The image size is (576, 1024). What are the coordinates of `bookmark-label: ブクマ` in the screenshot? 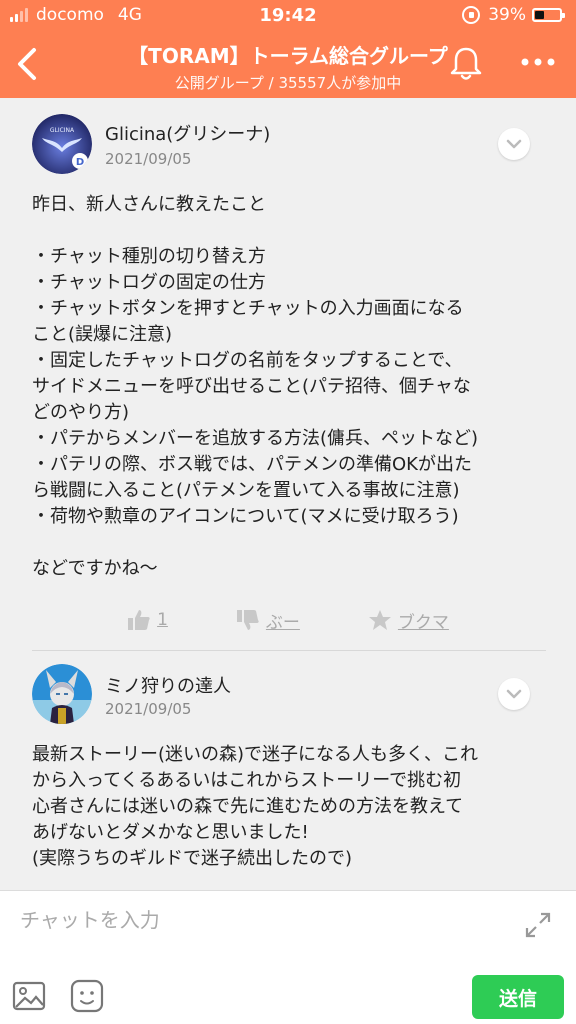 It's located at (423, 622).